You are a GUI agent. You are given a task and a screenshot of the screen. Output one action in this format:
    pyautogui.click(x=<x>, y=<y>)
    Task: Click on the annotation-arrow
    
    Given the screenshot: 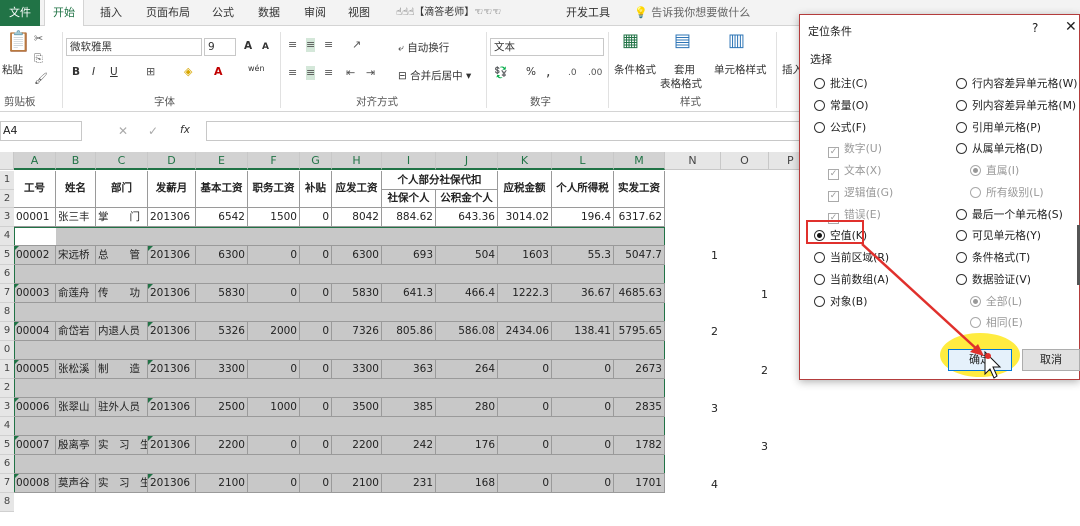 What is the action you would take?
    pyautogui.click(x=931, y=311)
    